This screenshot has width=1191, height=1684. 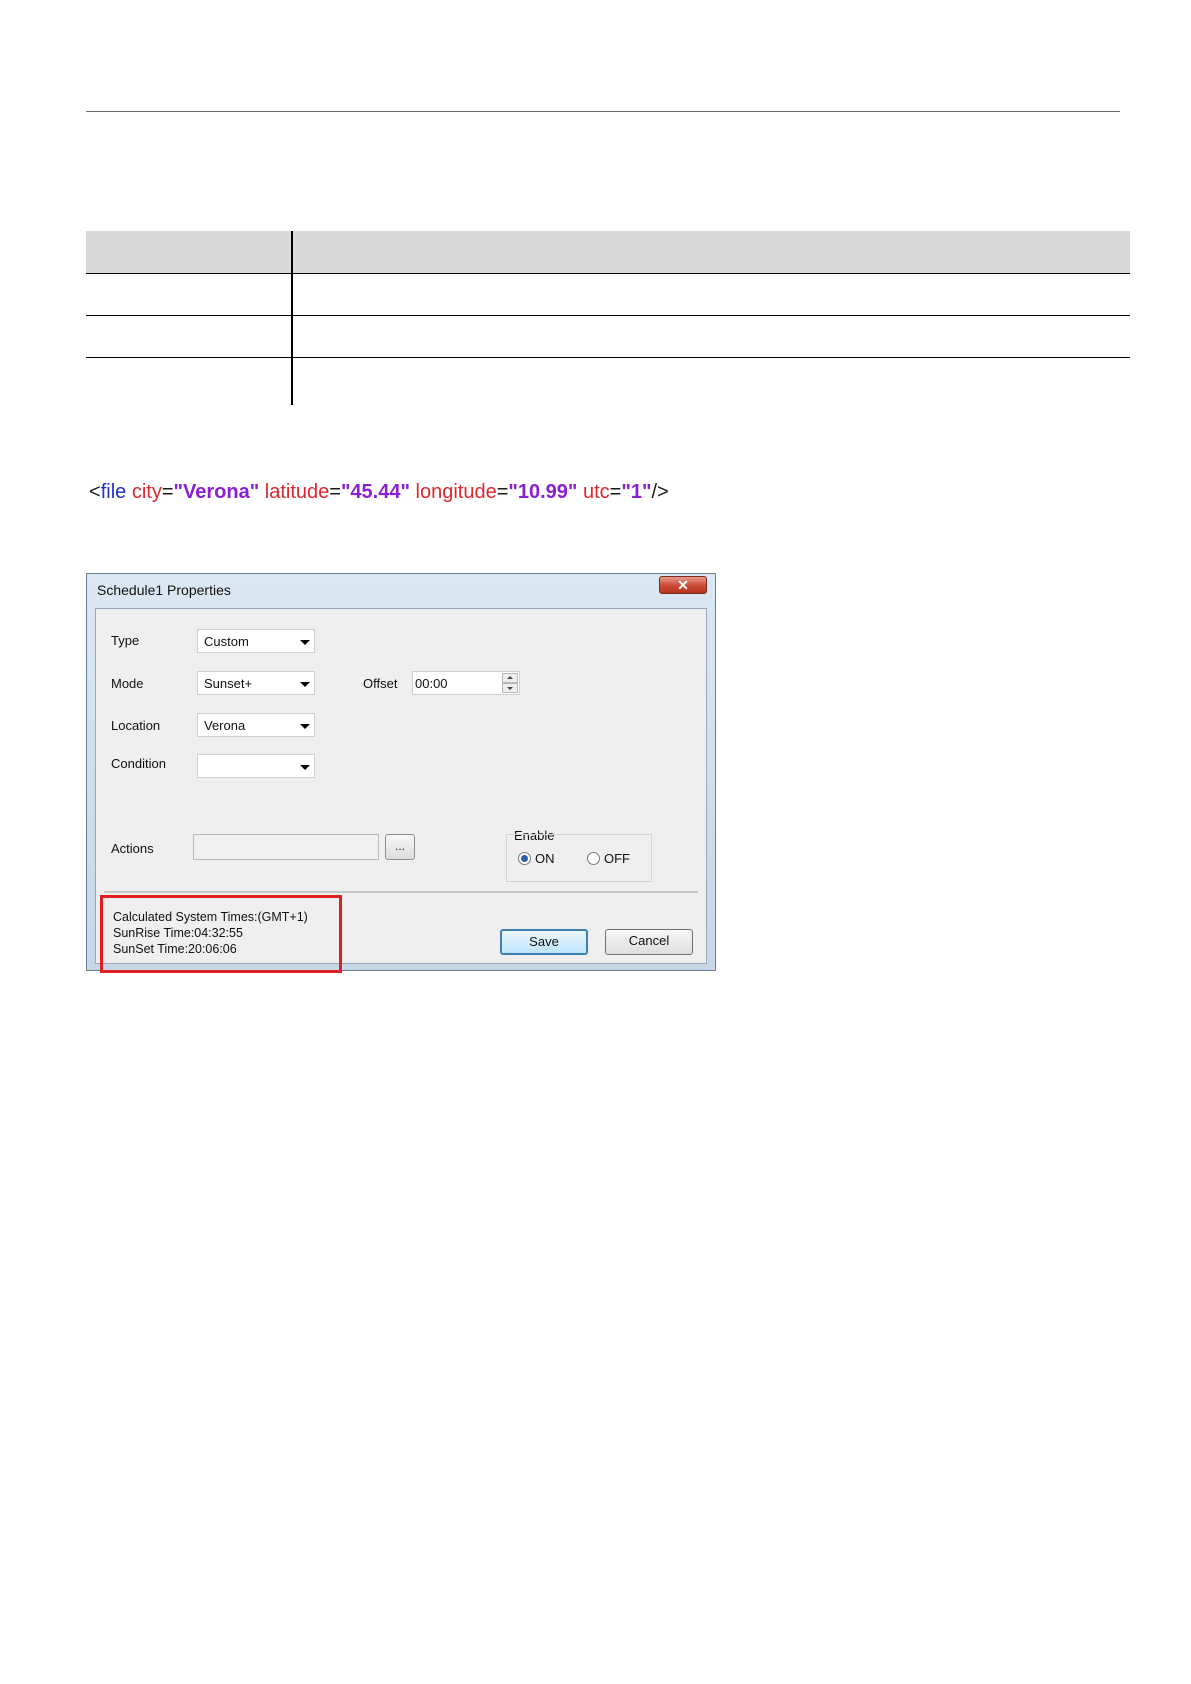 I want to click on condition-label: Condition, so click(x=138, y=763).